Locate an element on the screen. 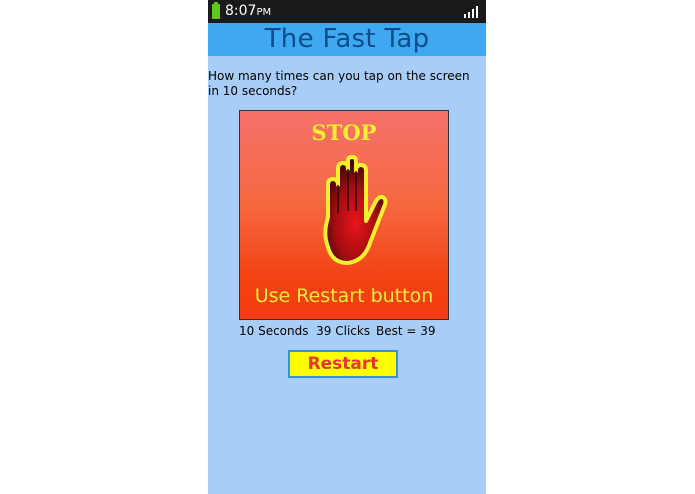  app-title: The Fast Tap is located at coordinates (347, 39).